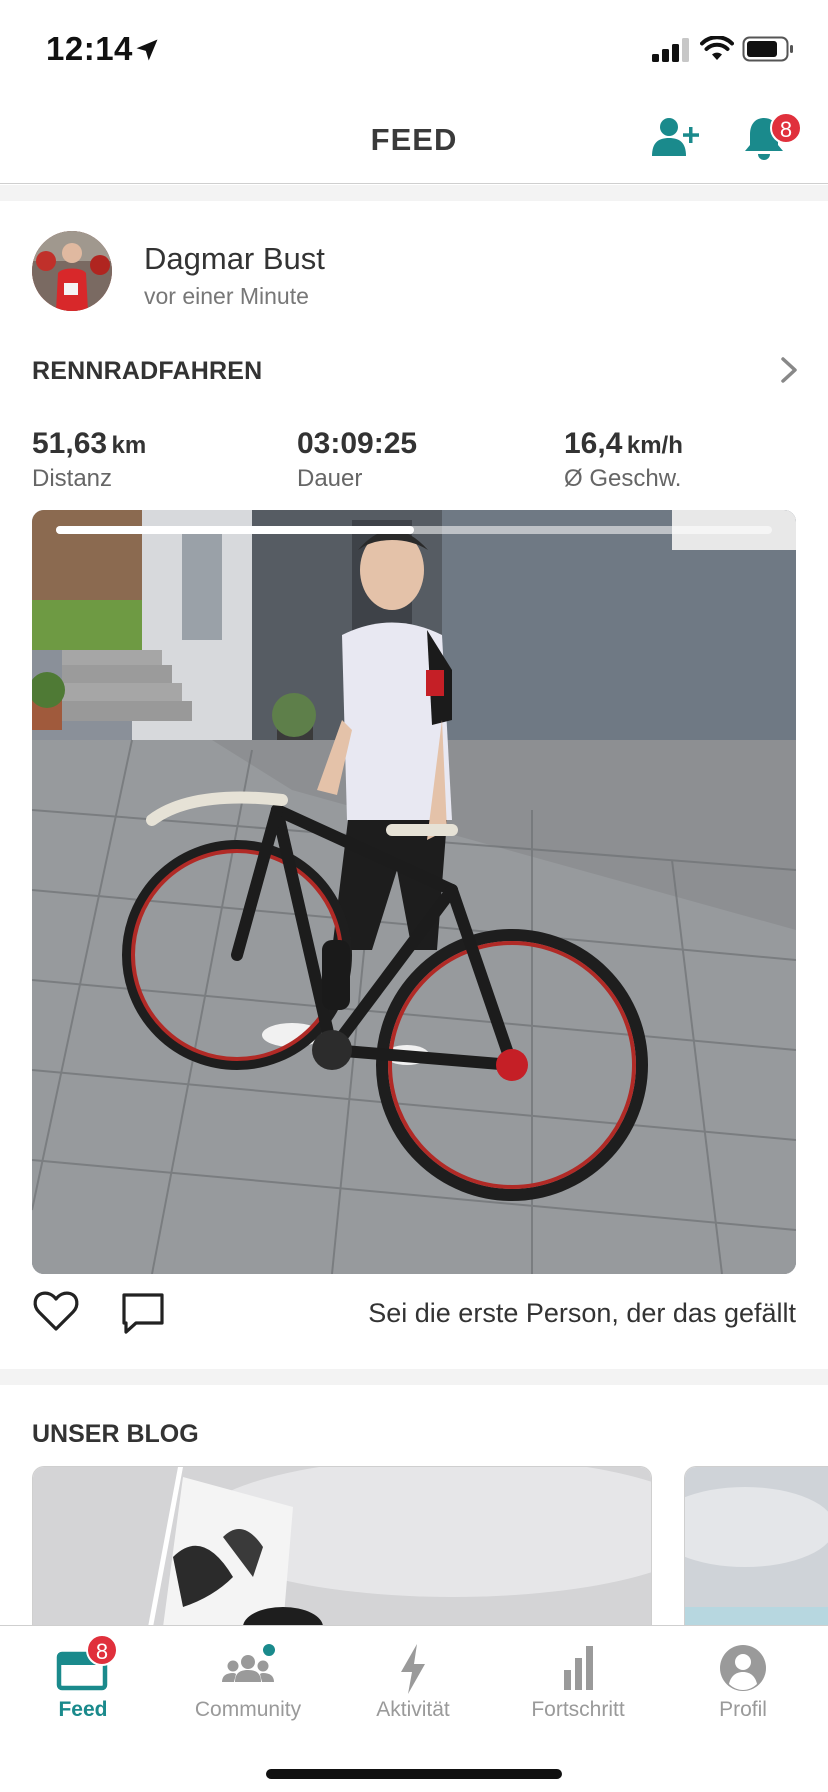 The image size is (828, 1792). What do you see at coordinates (143, 1313) in the screenshot?
I see `comment-icon` at bounding box center [143, 1313].